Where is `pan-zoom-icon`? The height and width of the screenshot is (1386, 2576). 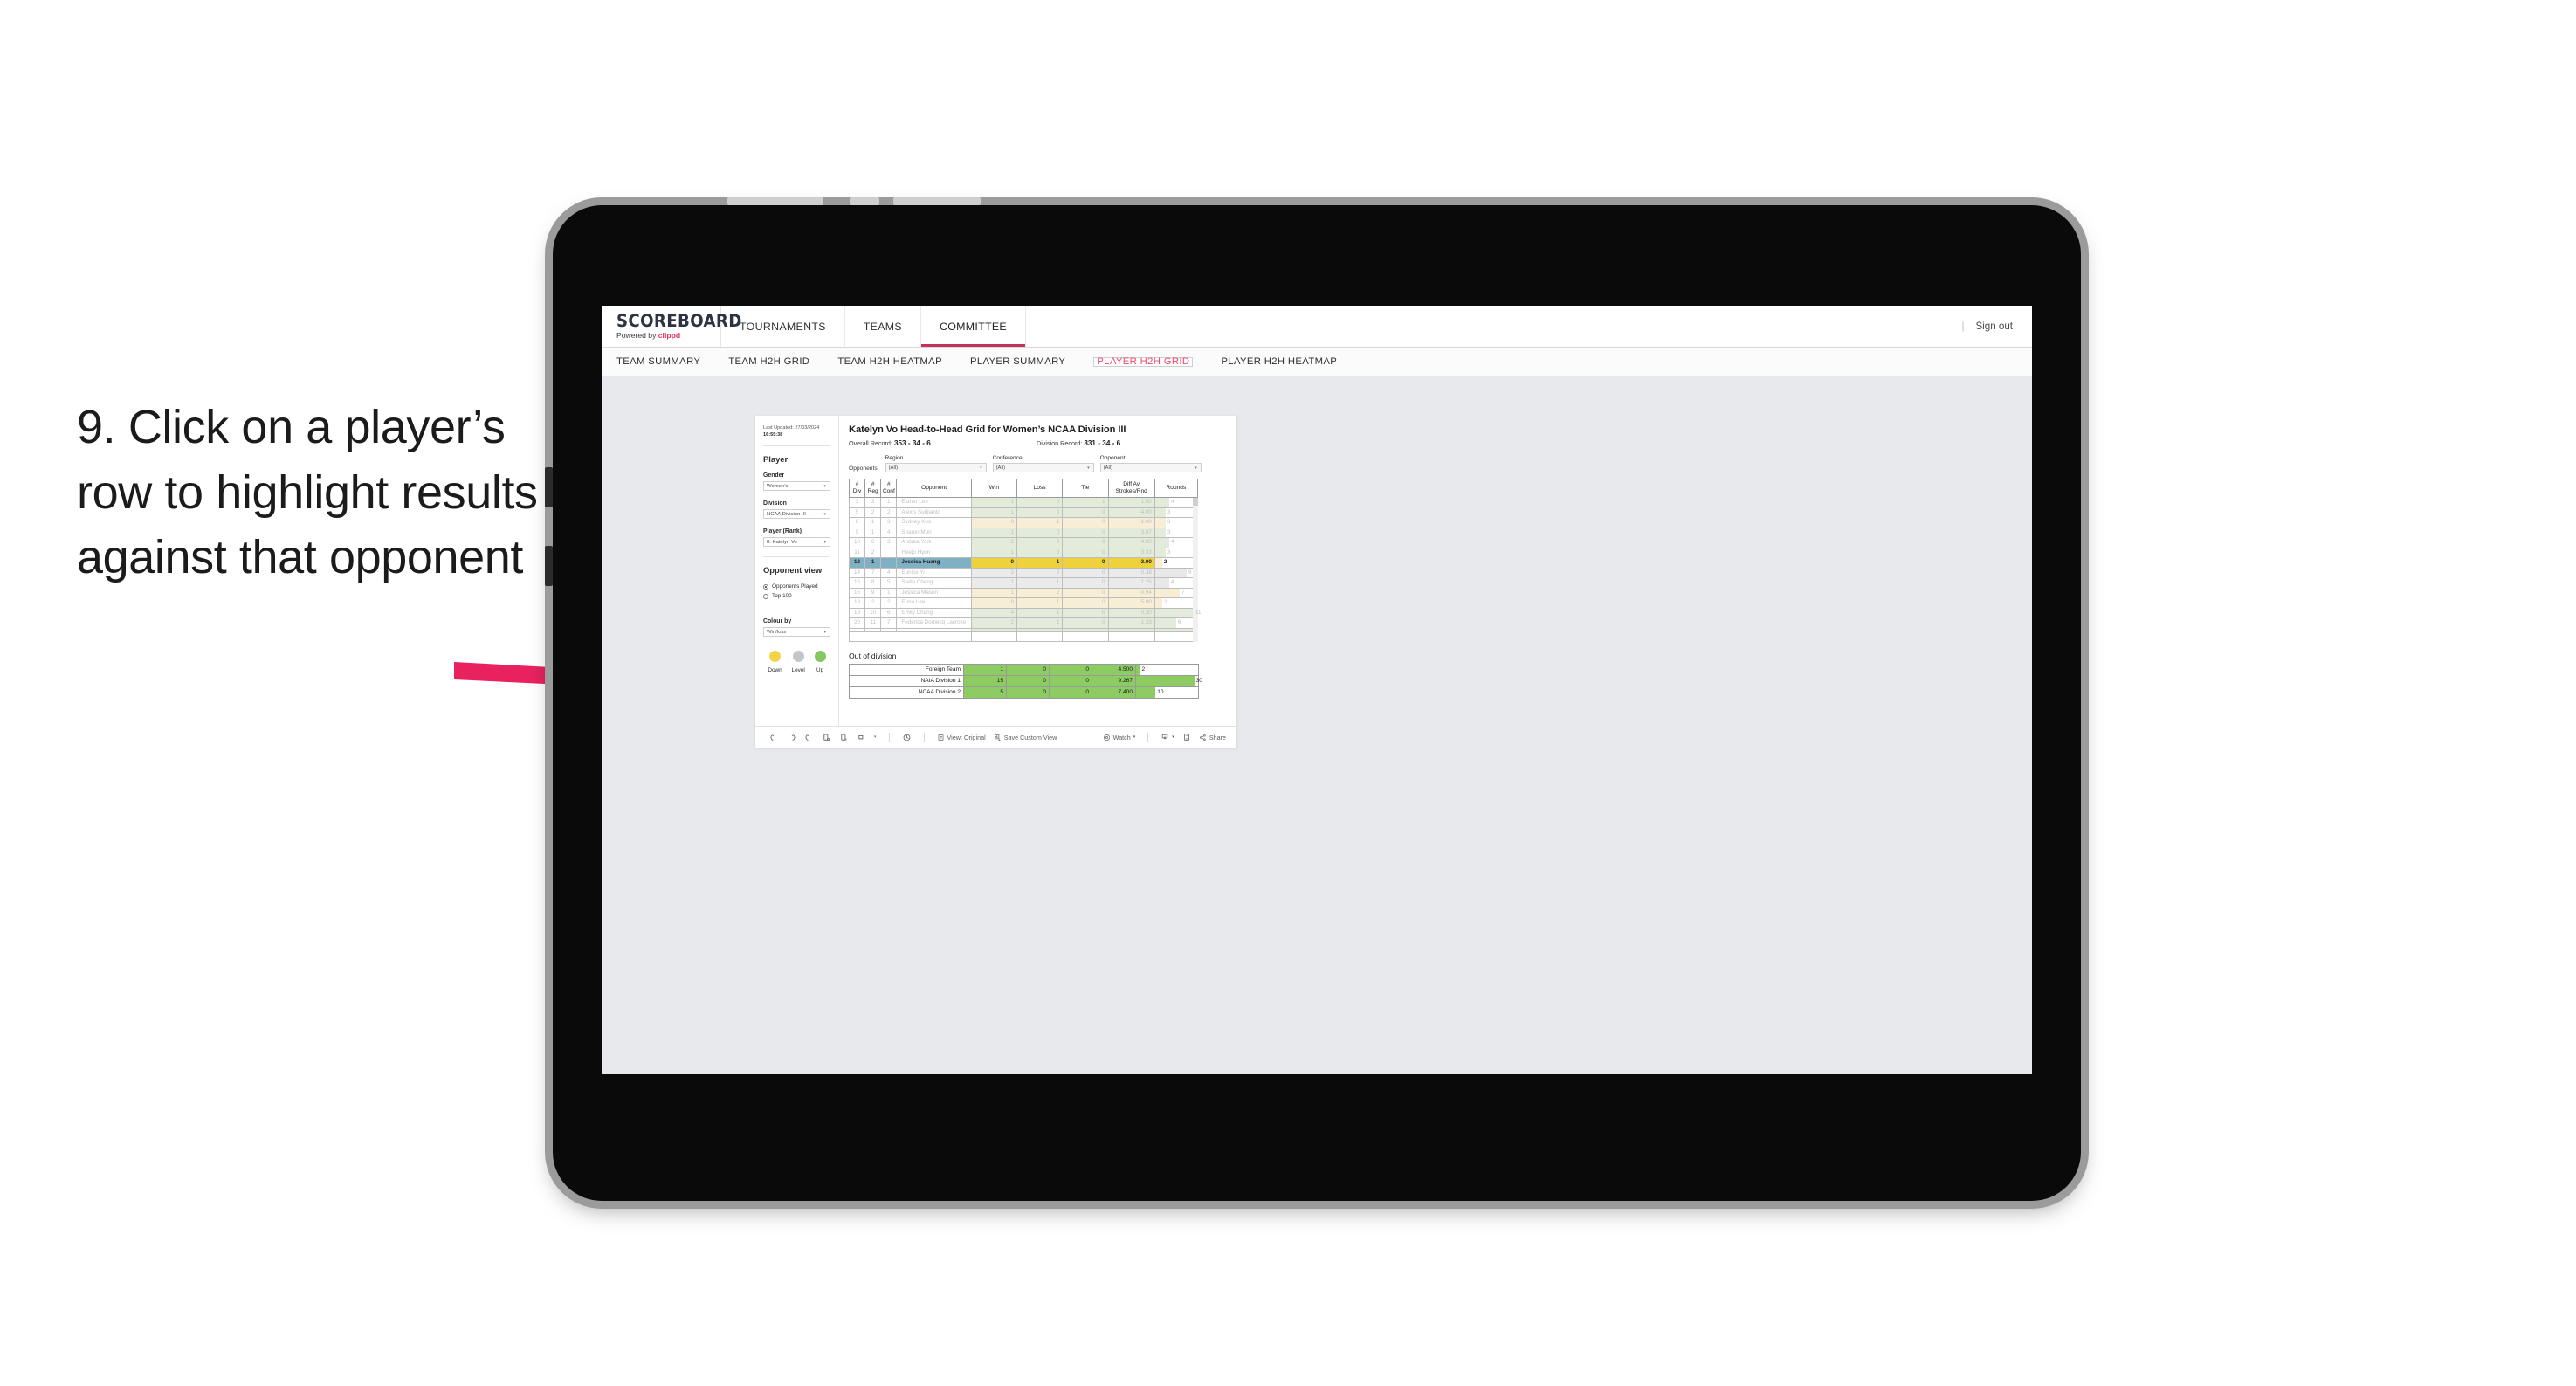 pan-zoom-icon is located at coordinates (907, 737).